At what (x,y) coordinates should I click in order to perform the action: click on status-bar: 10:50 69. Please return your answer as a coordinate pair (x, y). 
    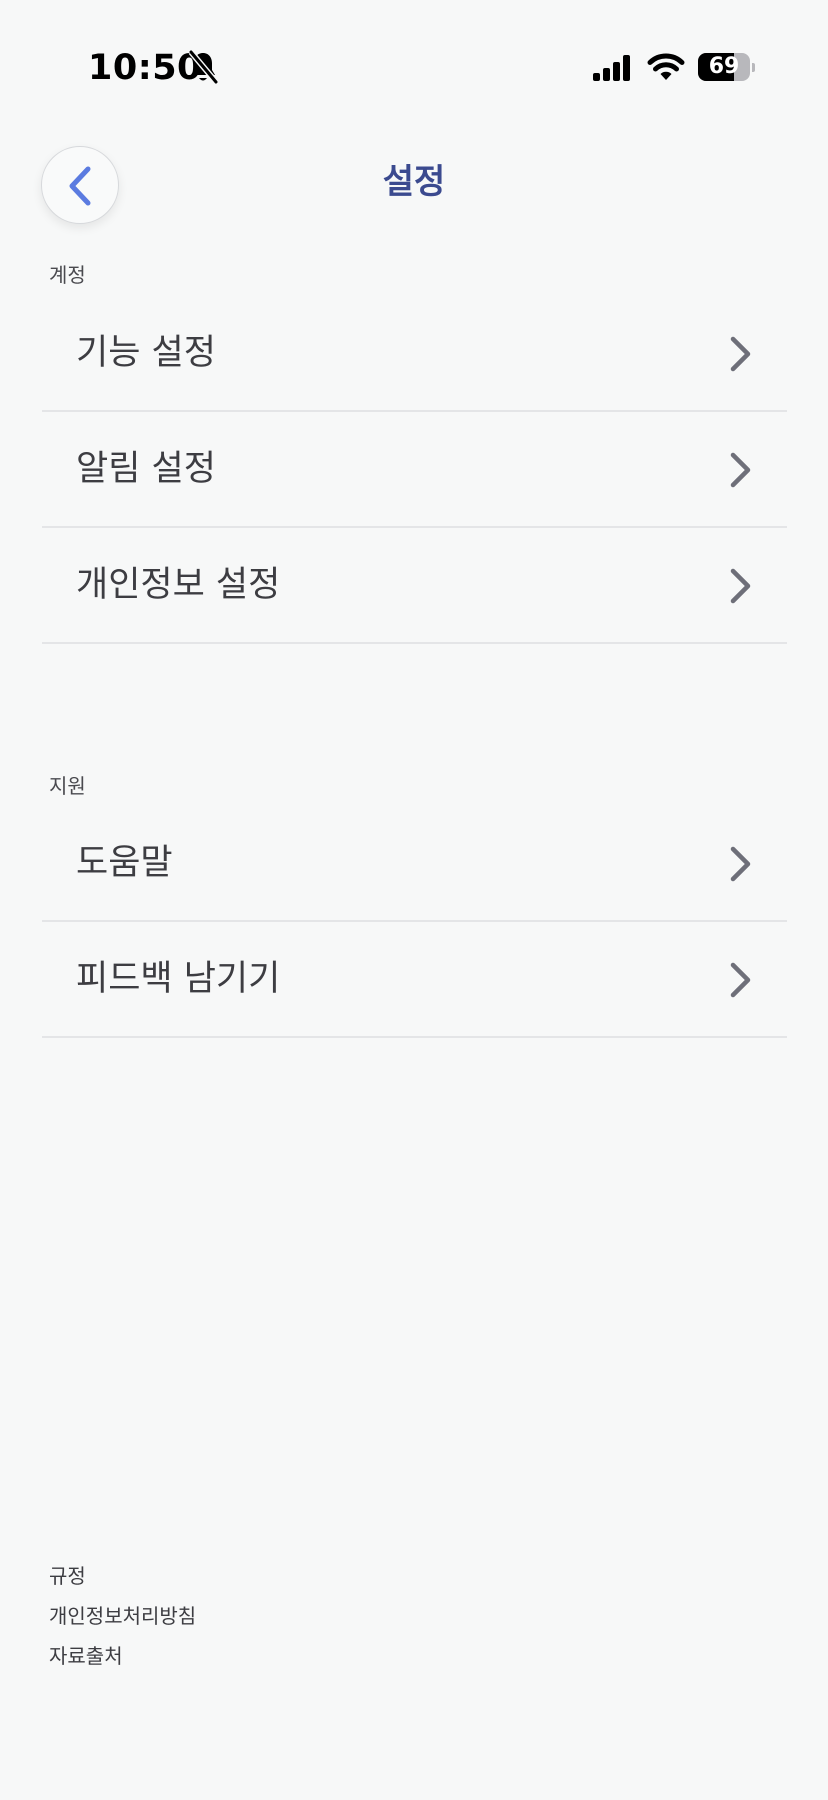
    Looking at the image, I should click on (414, 50).